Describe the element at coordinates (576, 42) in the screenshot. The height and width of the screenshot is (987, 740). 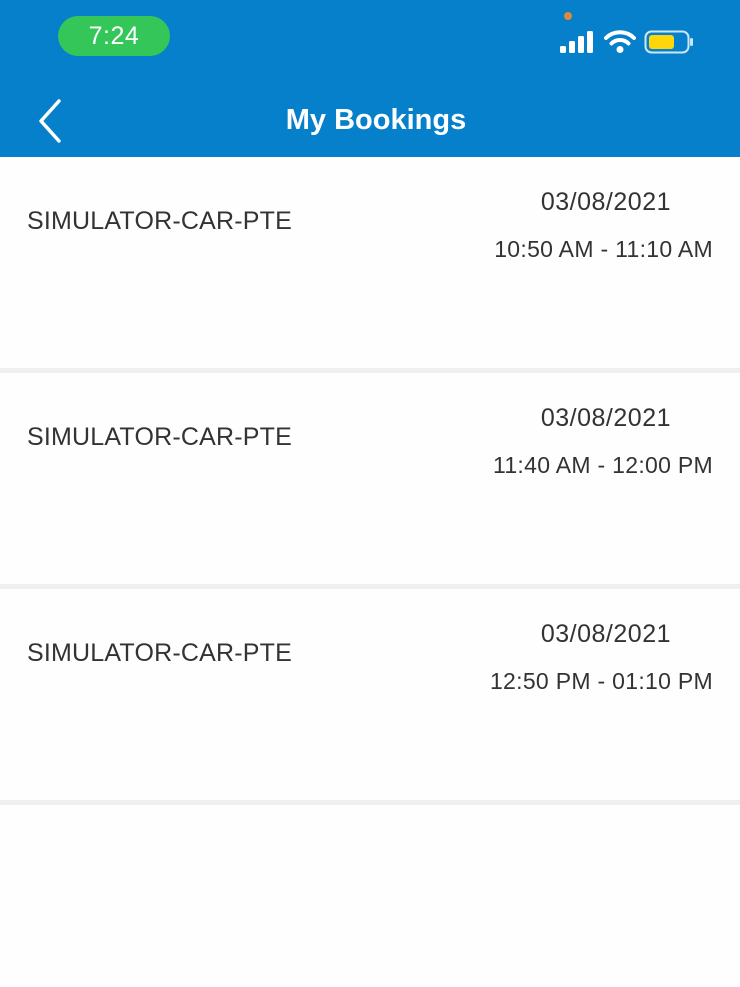
I see `cellular-signal-icon` at that location.